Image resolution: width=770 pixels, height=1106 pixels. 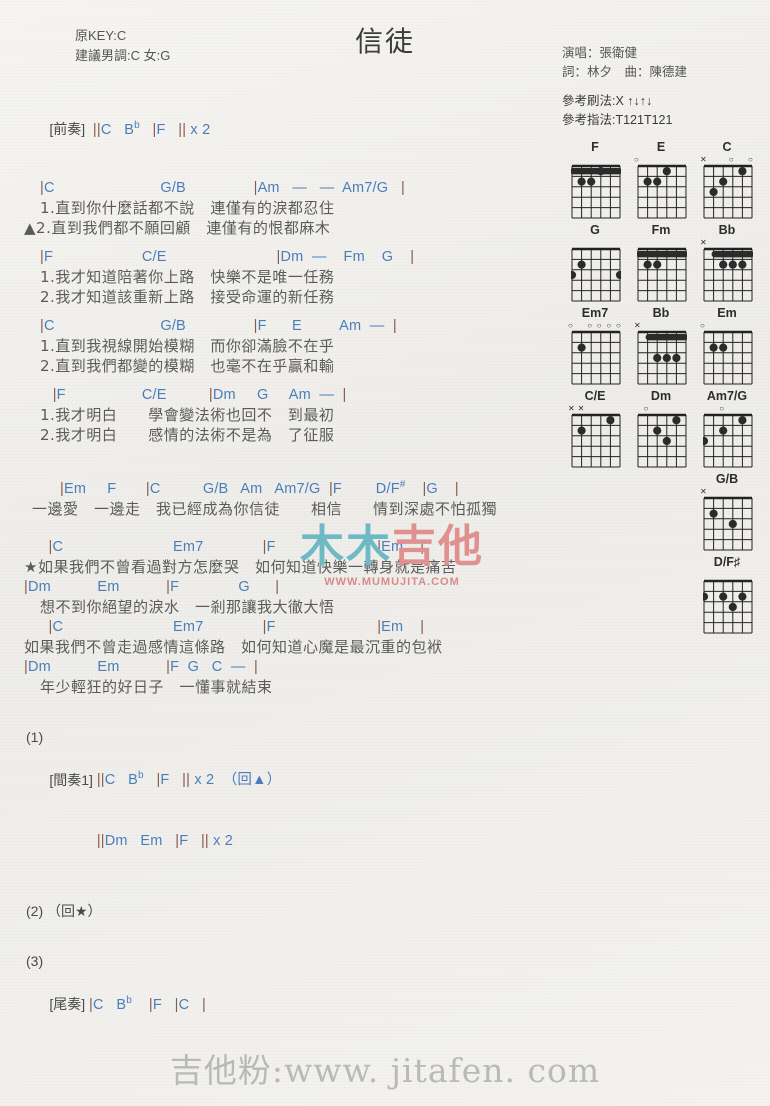 I want to click on chord-diagram-row: Em7 ○ ○ ○ ○ ○ Bb ✕ Em ○, so click(x=664, y=345).